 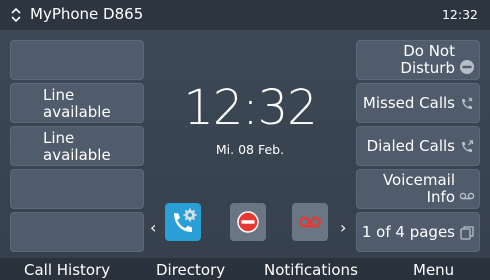 What do you see at coordinates (245, 15) in the screenshot?
I see `status-bar: MyPhone D865 12:32` at bounding box center [245, 15].